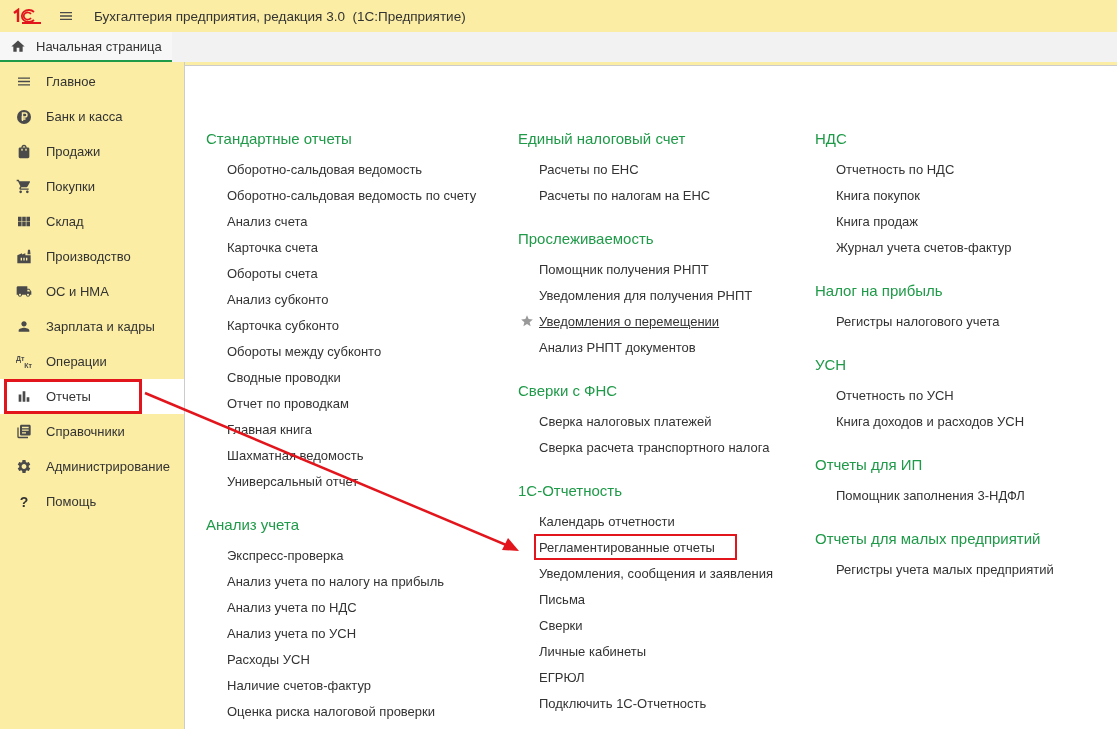 The height and width of the screenshot is (729, 1117). Describe the element at coordinates (293, 481) in the screenshot. I see `report-link: Универсальный отчет` at that location.